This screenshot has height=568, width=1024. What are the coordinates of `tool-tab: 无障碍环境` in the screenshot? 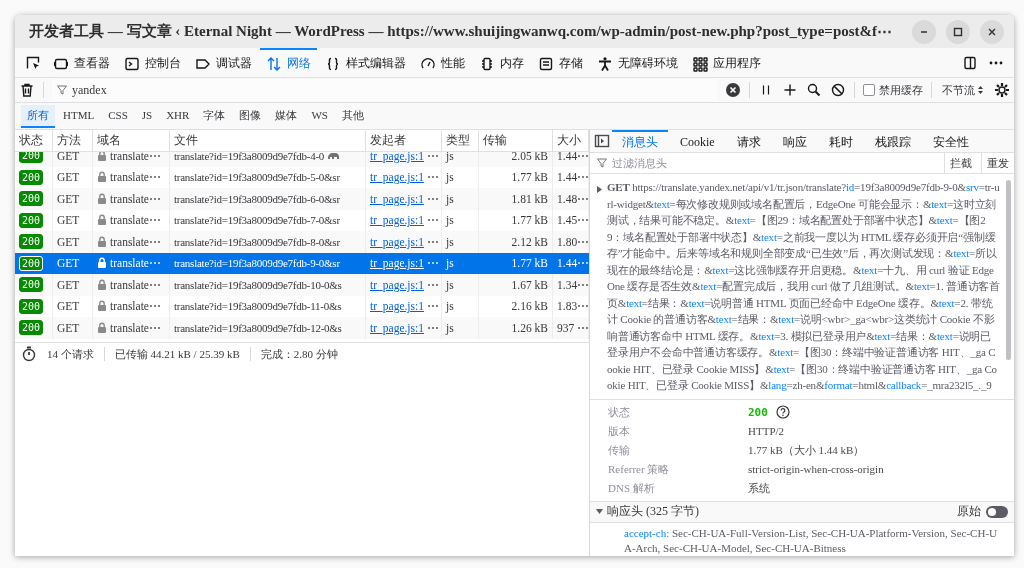 It's located at (637, 62).